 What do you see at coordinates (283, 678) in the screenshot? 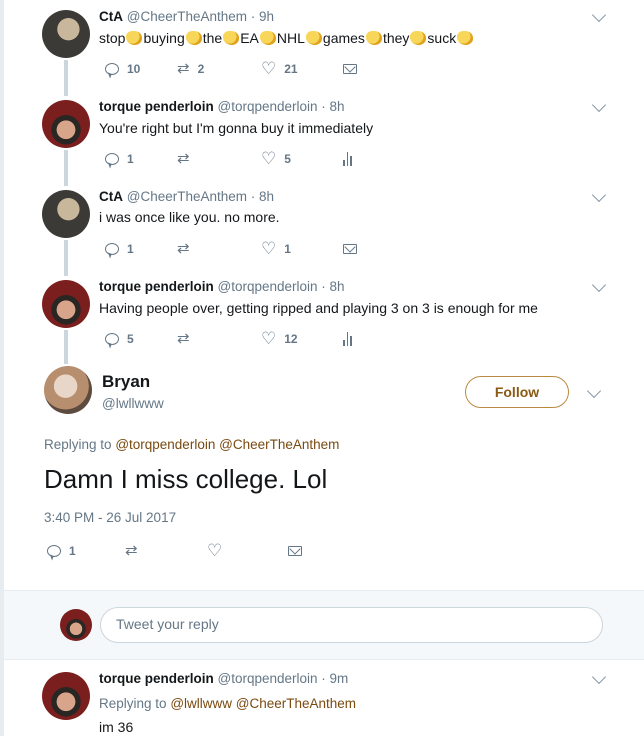
I see `tweet-author-handle: @torqpenderloin · 9m` at bounding box center [283, 678].